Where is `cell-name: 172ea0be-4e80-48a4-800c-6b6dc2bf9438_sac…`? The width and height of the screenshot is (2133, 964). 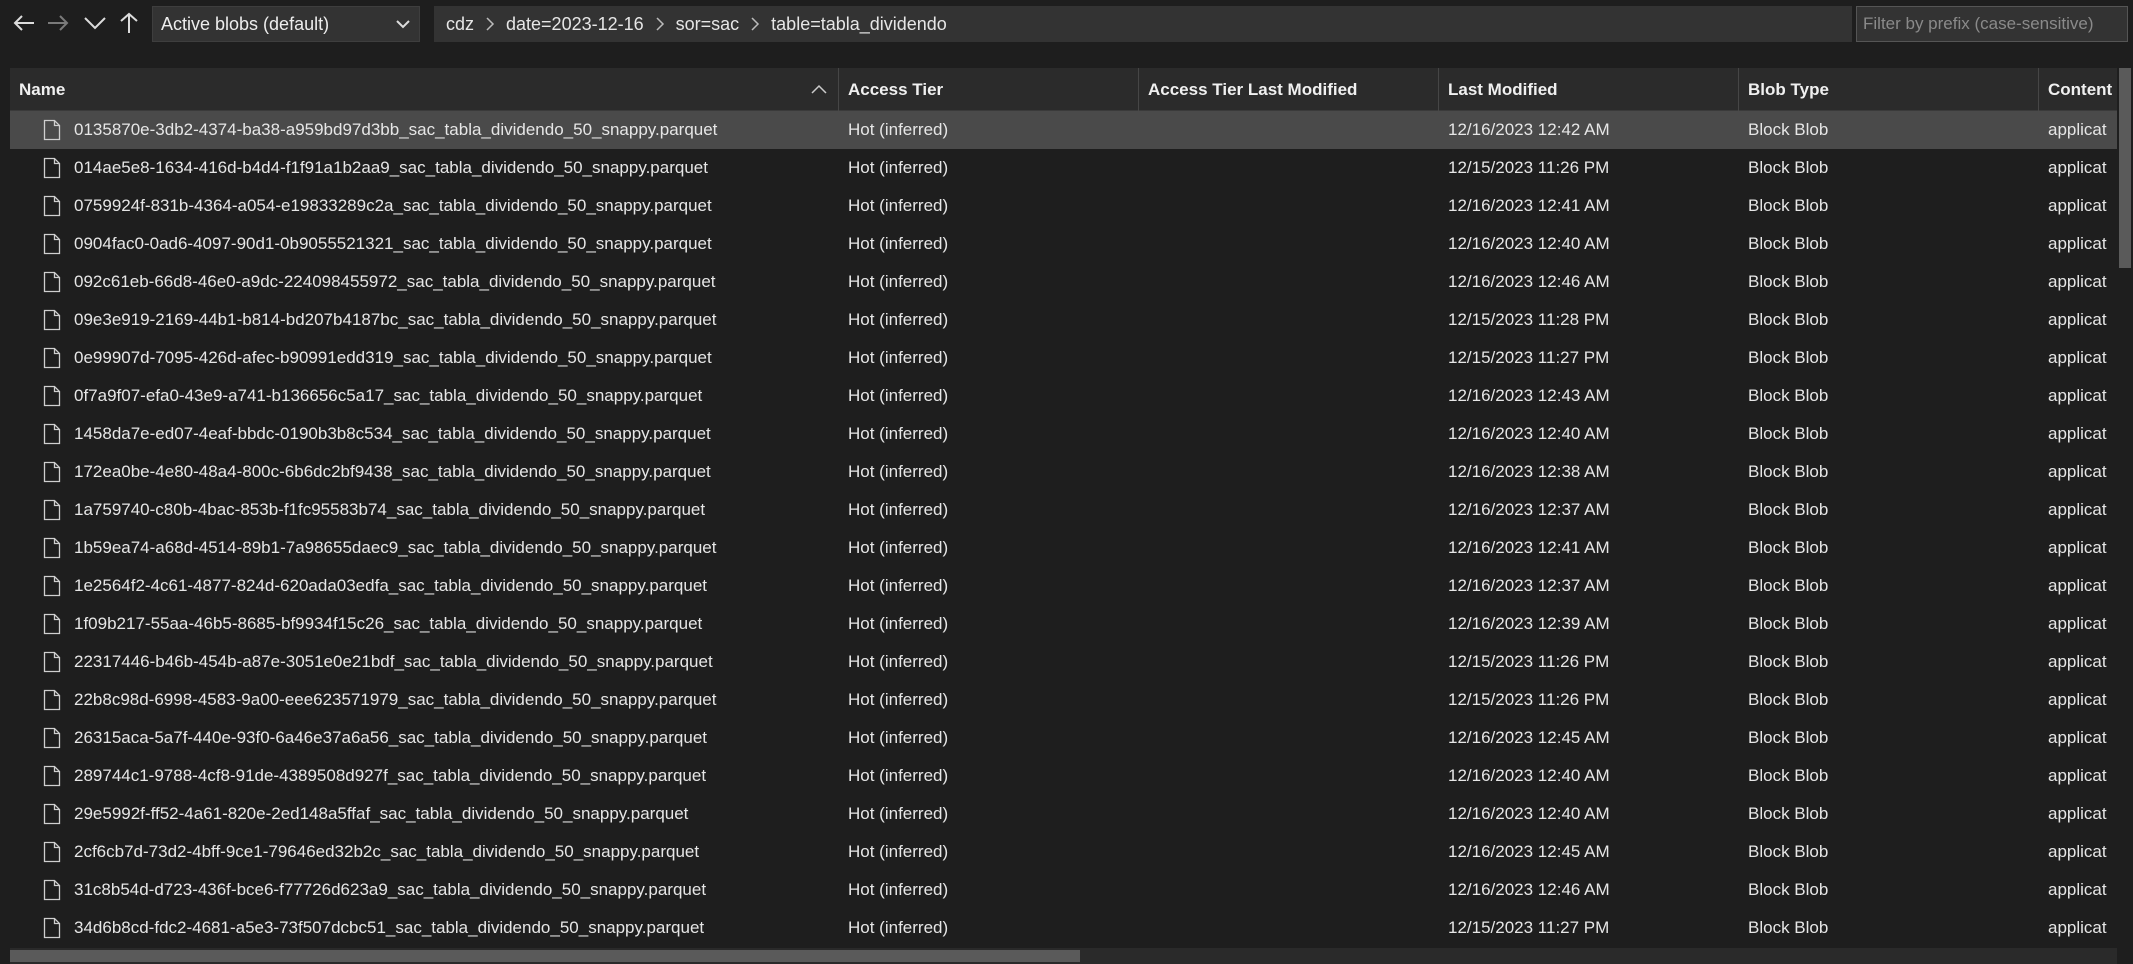 cell-name: 172ea0be-4e80-48a4-800c-6b6dc2bf9438_sac… is located at coordinates (424, 472).